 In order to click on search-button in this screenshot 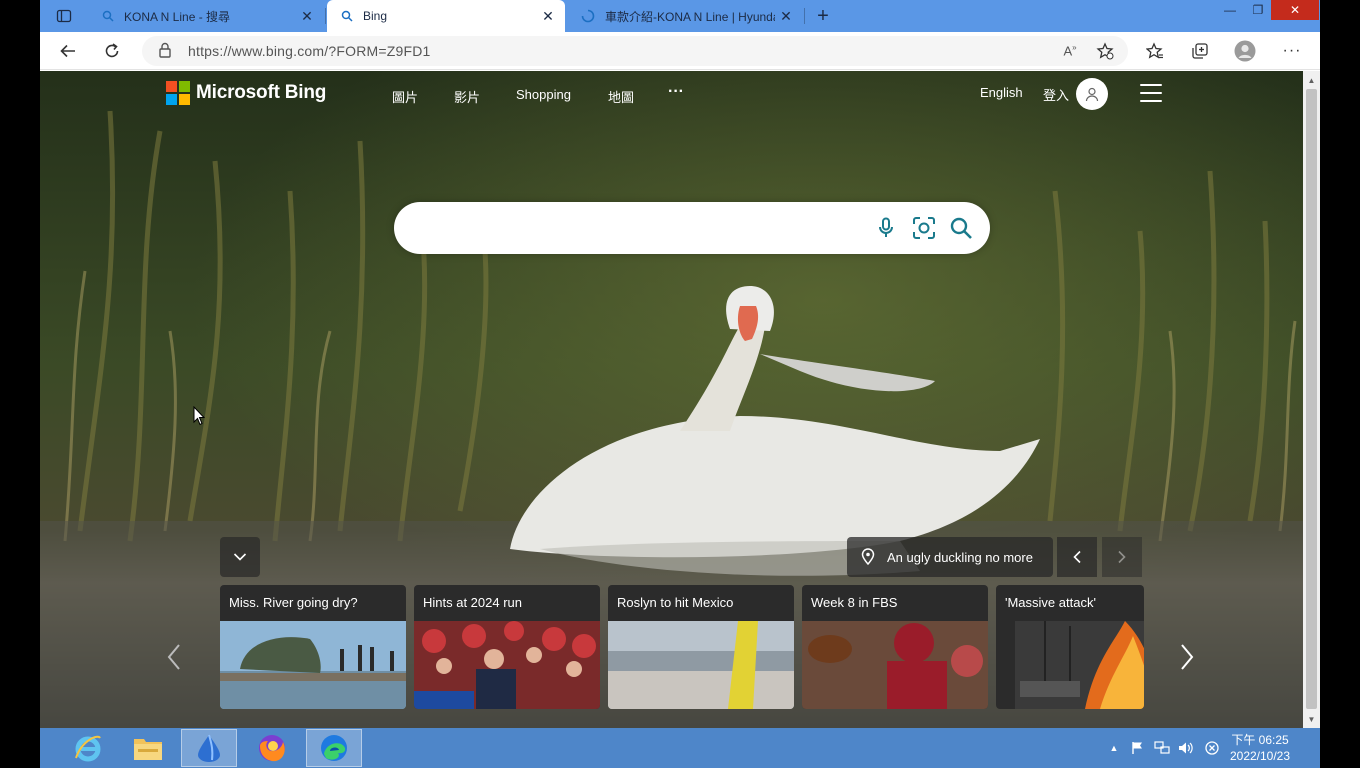, I will do `click(961, 228)`.